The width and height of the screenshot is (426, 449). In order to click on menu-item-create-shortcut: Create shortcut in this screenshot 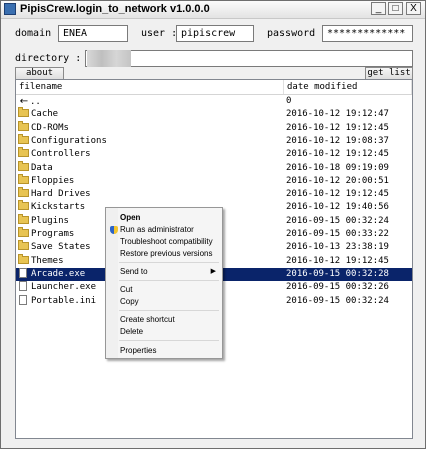, I will do `click(164, 319)`.